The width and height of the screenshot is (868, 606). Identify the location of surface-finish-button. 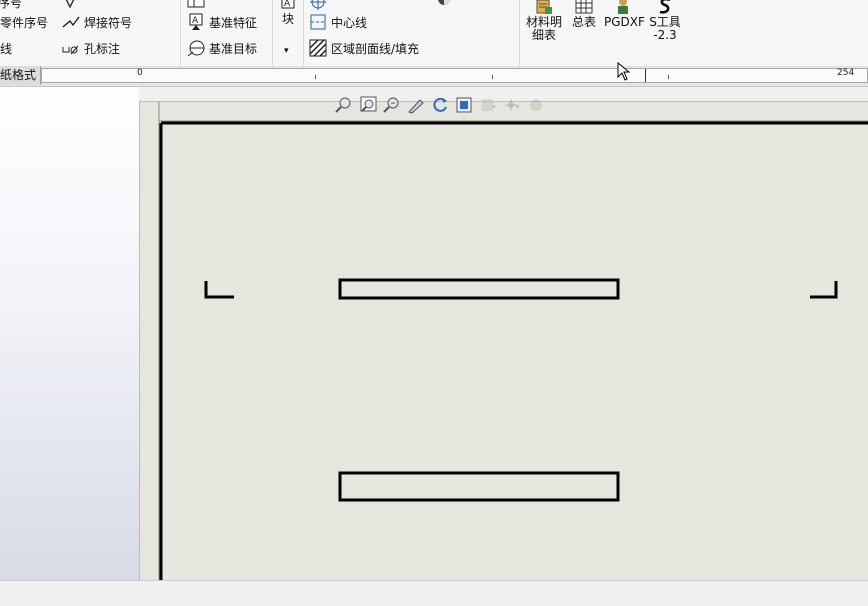
(73, 6).